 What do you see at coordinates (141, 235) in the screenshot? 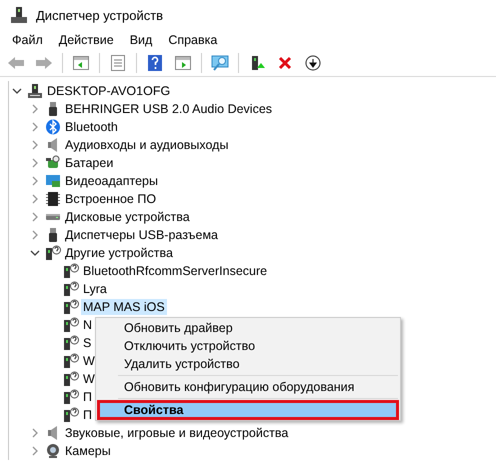
I see `tree-item: Диспетчеры USB-разъема` at bounding box center [141, 235].